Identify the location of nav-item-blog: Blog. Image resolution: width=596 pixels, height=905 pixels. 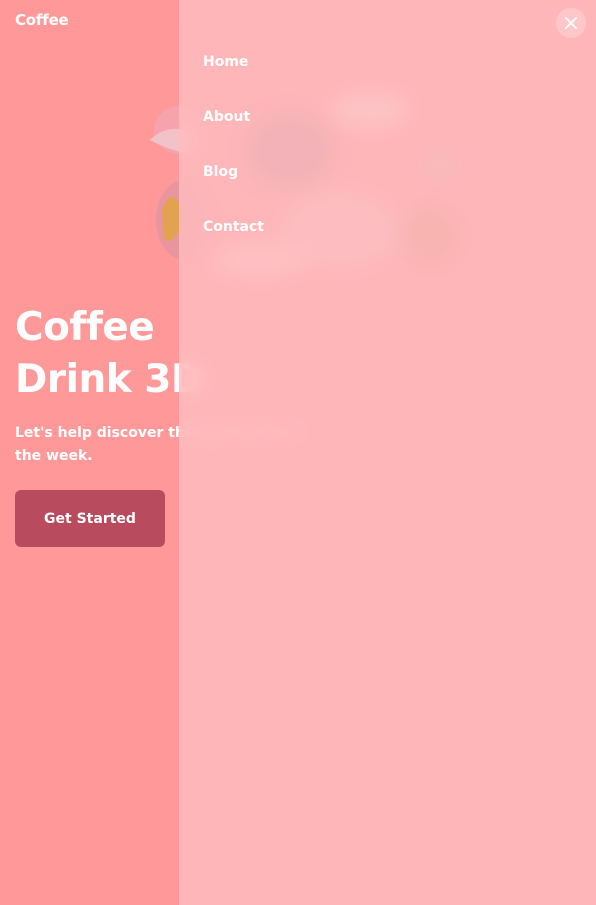
(220, 172).